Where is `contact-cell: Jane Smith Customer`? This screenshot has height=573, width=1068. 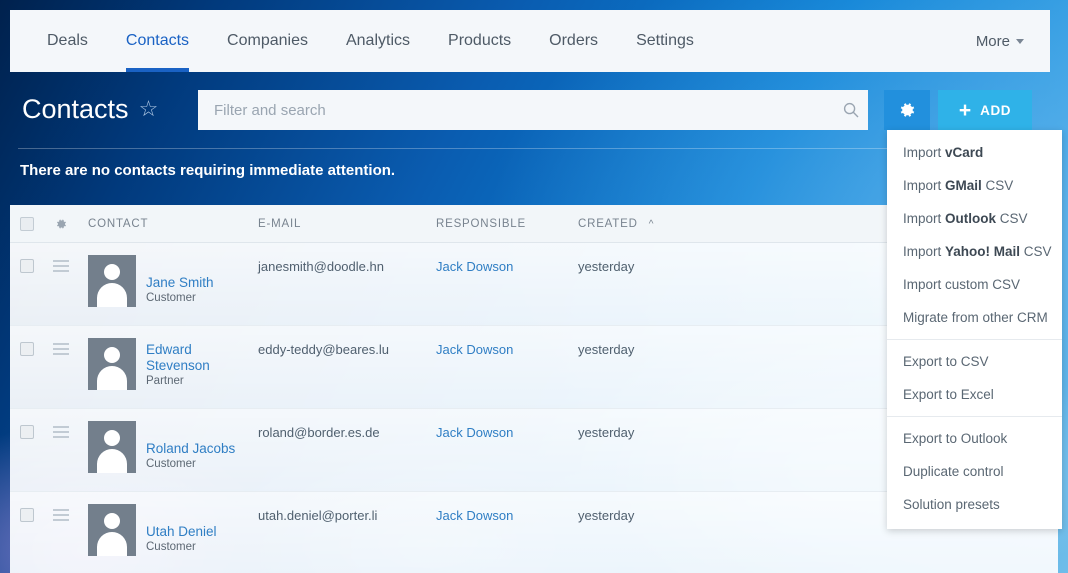
contact-cell: Jane Smith Customer is located at coordinates (168, 281).